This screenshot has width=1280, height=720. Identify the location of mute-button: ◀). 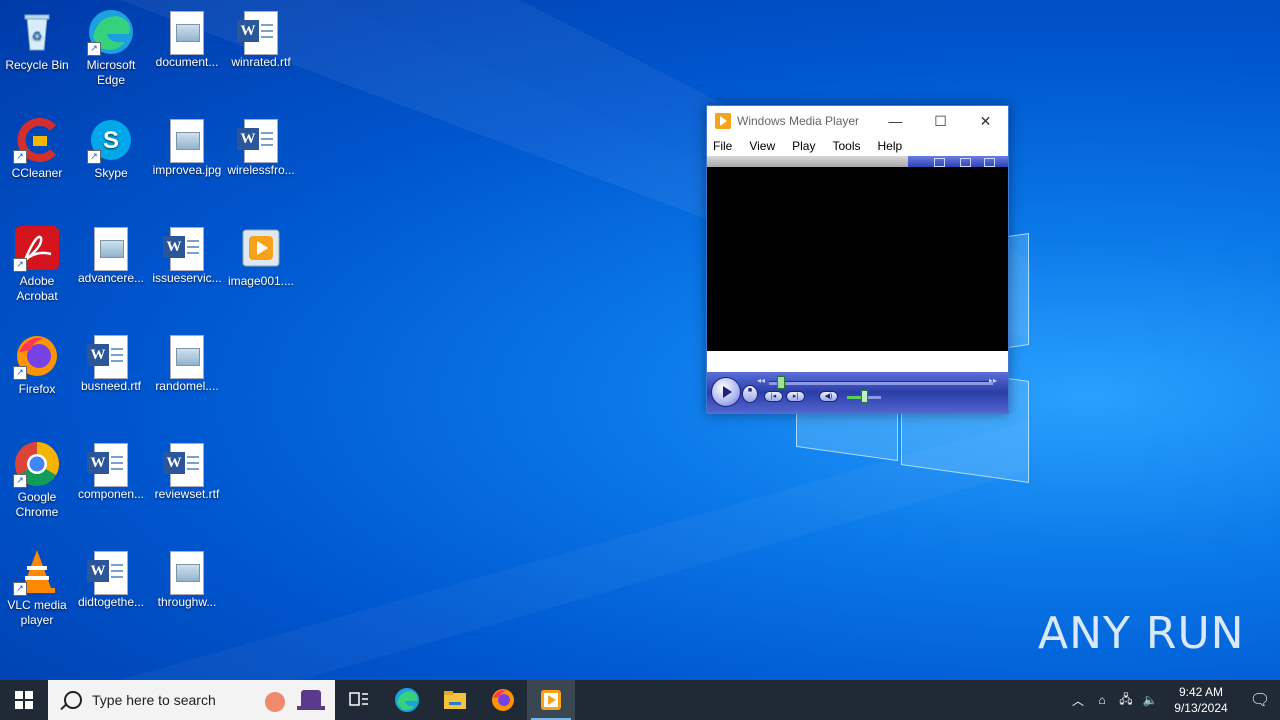
(828, 396).